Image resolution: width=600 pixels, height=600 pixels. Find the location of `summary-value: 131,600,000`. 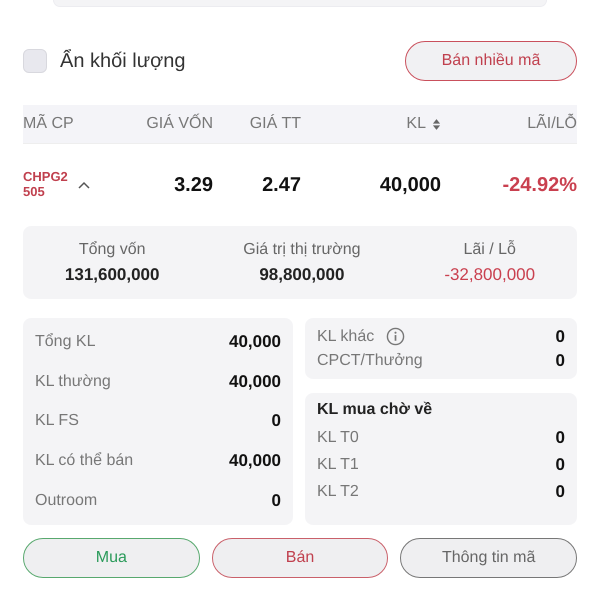

summary-value: 131,600,000 is located at coordinates (112, 274).